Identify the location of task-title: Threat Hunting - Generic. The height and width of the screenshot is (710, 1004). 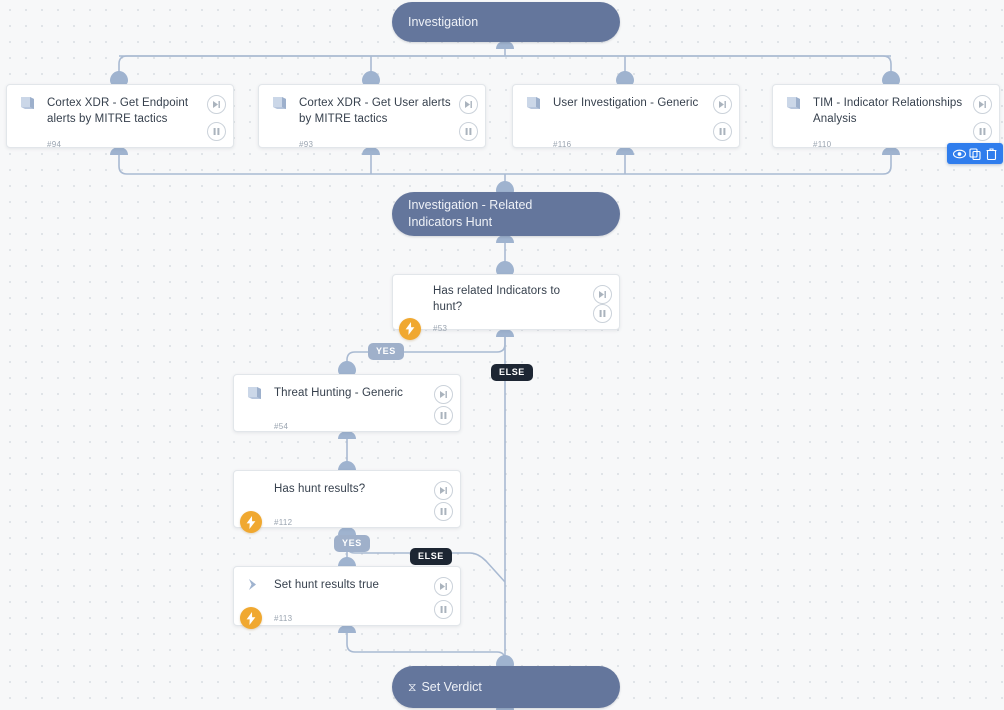
(338, 393).